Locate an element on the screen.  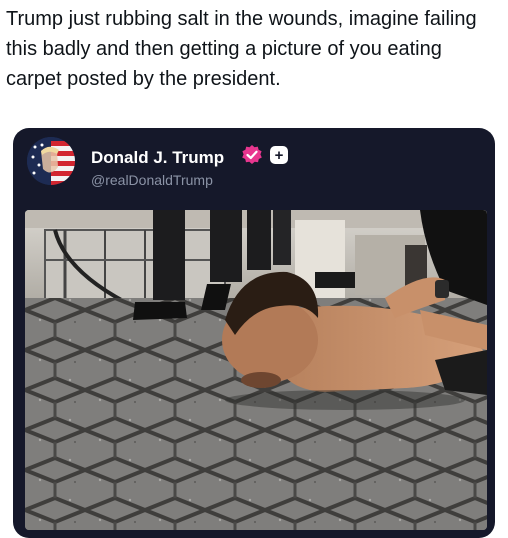
verified-badge-icon is located at coordinates (252, 154).